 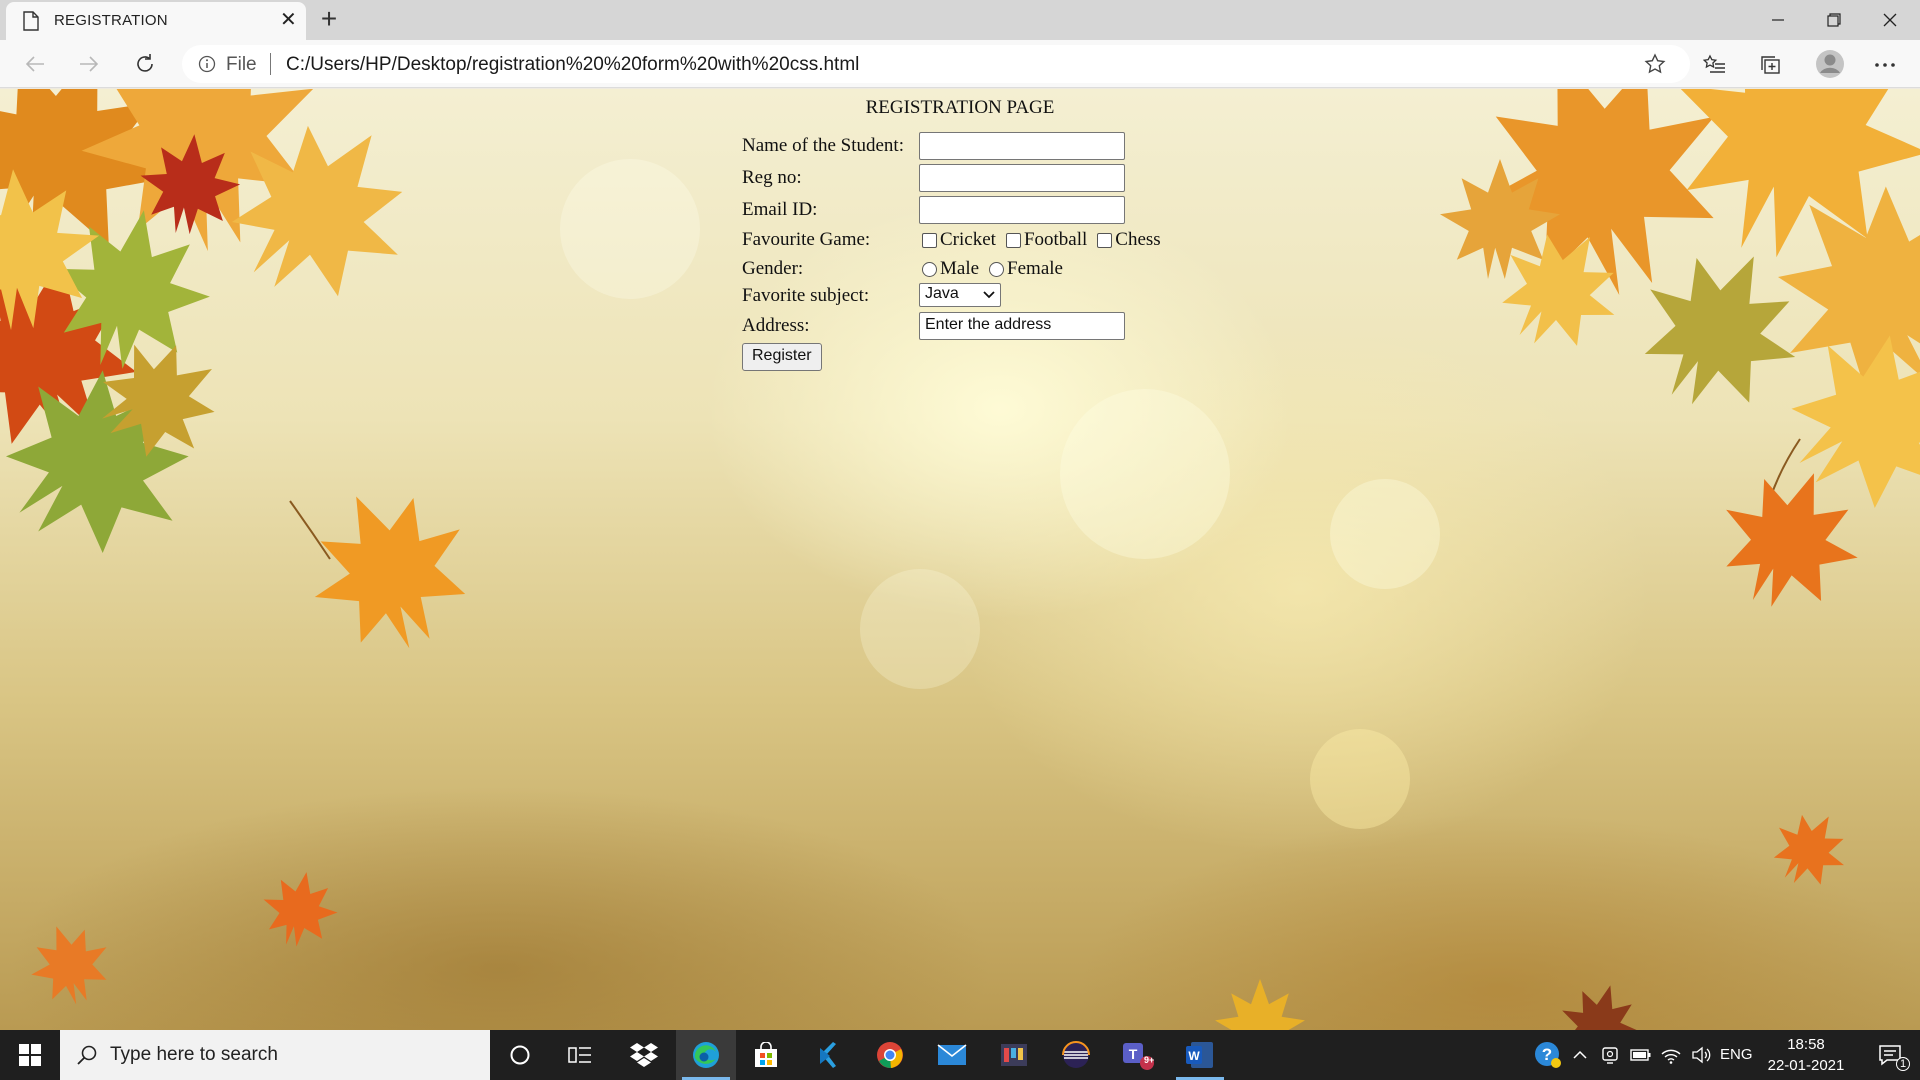 I want to click on info-icon, so click(x=207, y=64).